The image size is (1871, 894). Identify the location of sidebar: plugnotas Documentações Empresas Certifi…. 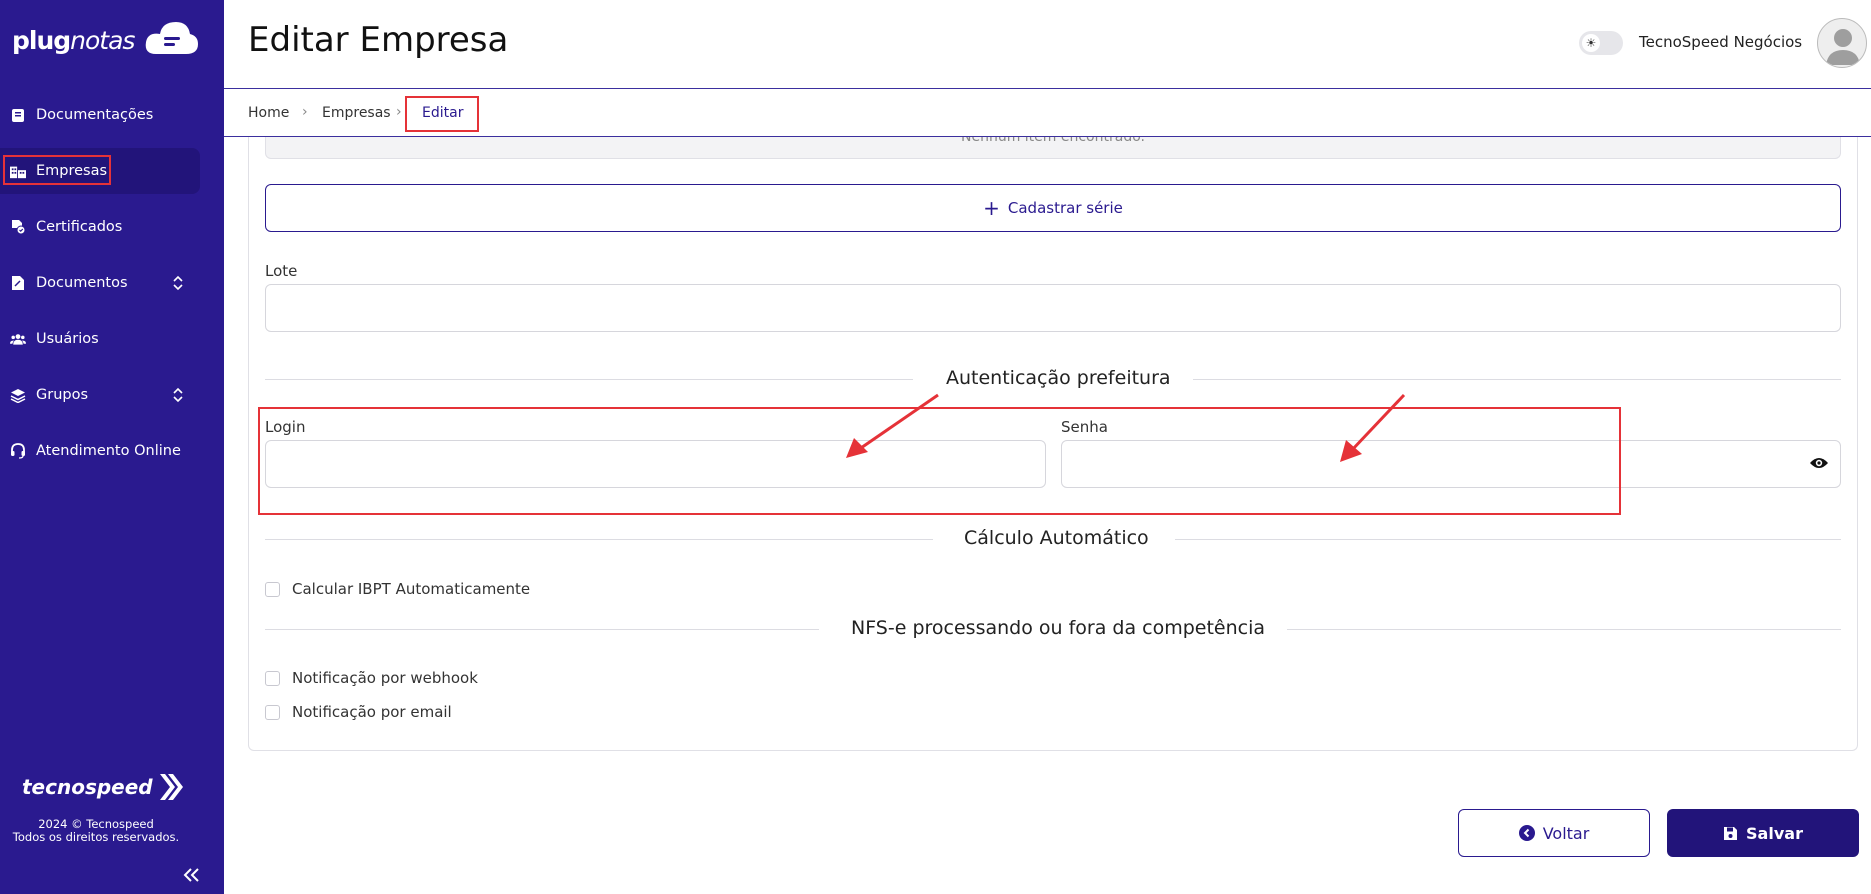
(112, 447).